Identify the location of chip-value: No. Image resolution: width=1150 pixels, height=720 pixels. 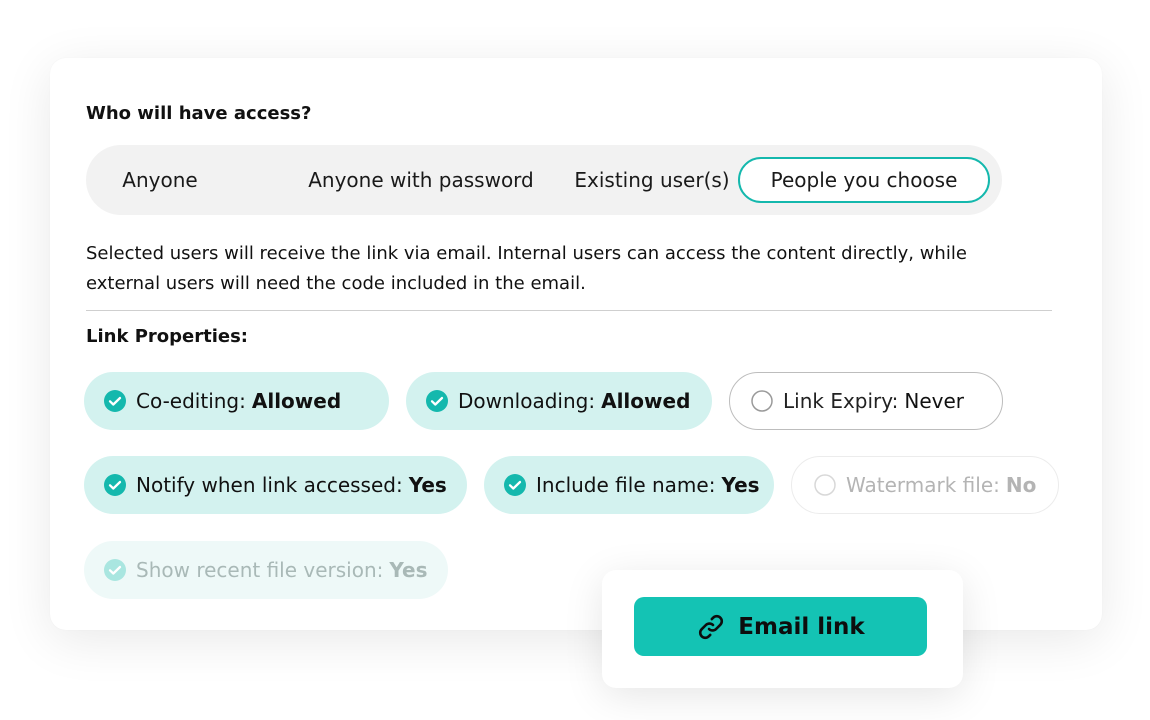
(1021, 485).